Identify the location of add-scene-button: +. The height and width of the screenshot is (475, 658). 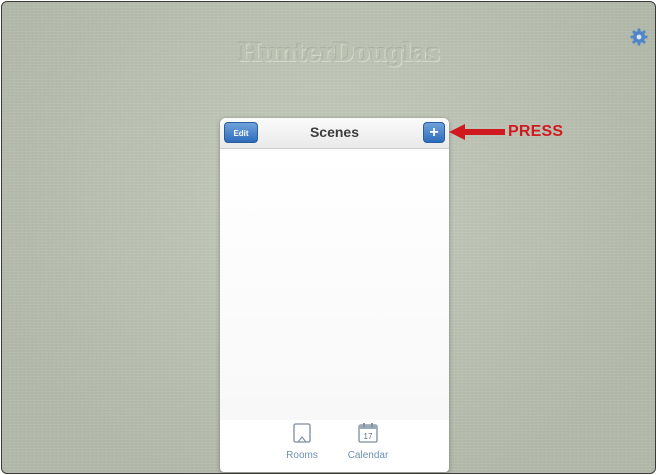
(434, 132).